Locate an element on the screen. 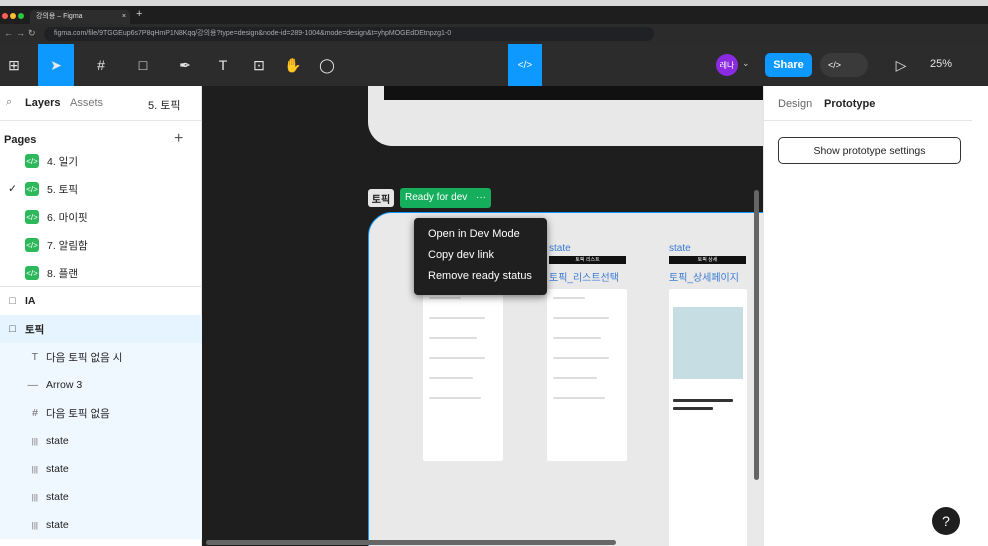  more-icon: ··· is located at coordinates (481, 198).